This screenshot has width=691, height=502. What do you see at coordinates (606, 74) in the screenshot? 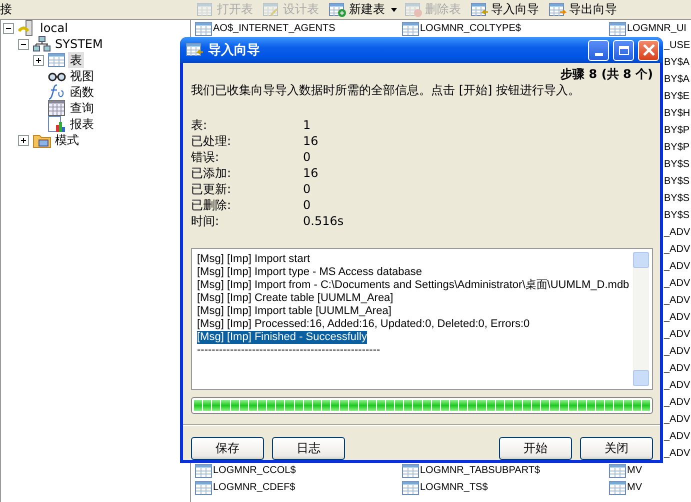
I see `step-indicator: 步骤 8 (共 8 个)` at bounding box center [606, 74].